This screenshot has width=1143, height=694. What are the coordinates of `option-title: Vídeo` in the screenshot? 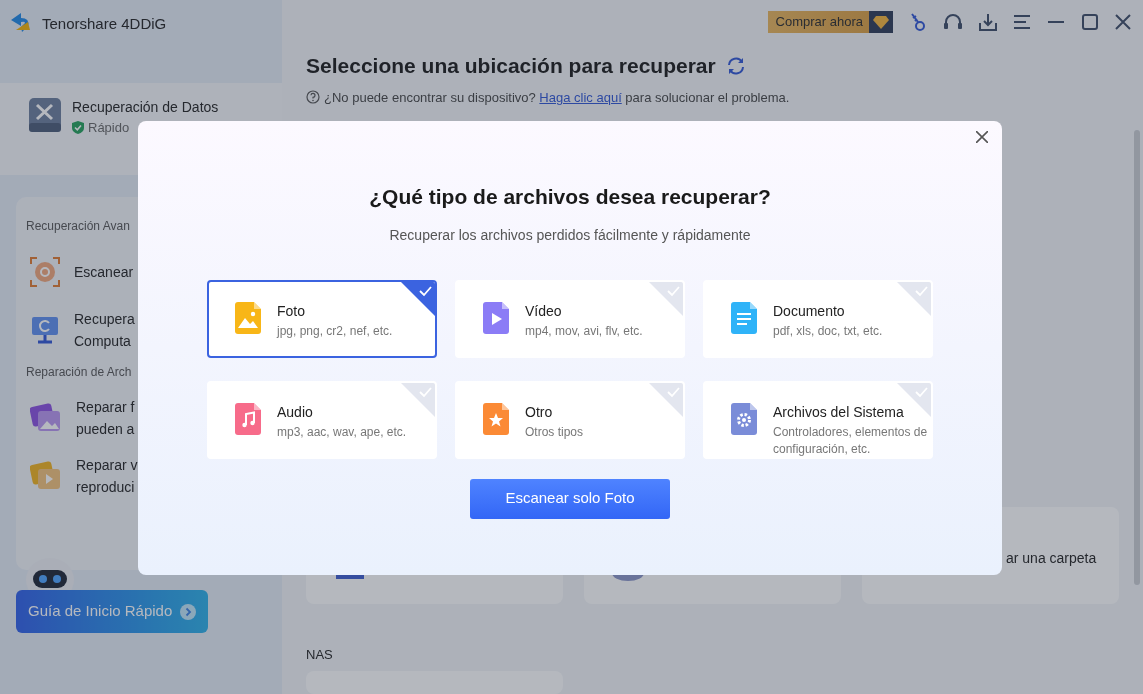 It's located at (544, 310).